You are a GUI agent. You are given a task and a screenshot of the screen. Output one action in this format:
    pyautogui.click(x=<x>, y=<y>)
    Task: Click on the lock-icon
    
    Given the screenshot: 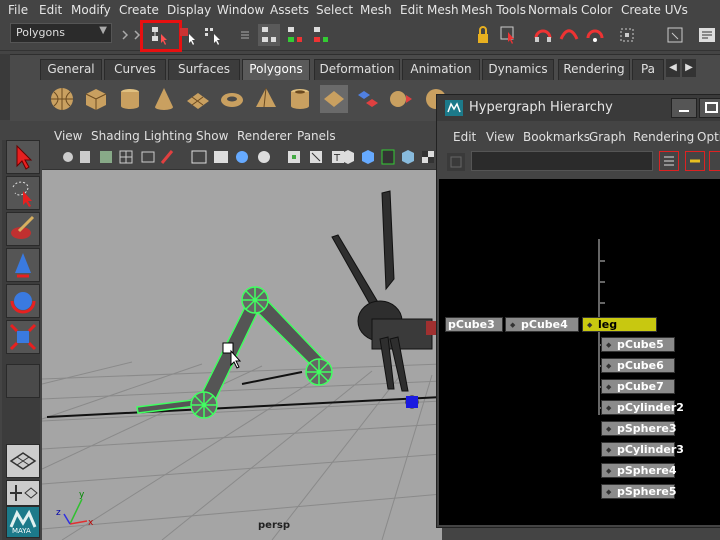 What is the action you would take?
    pyautogui.click(x=483, y=35)
    